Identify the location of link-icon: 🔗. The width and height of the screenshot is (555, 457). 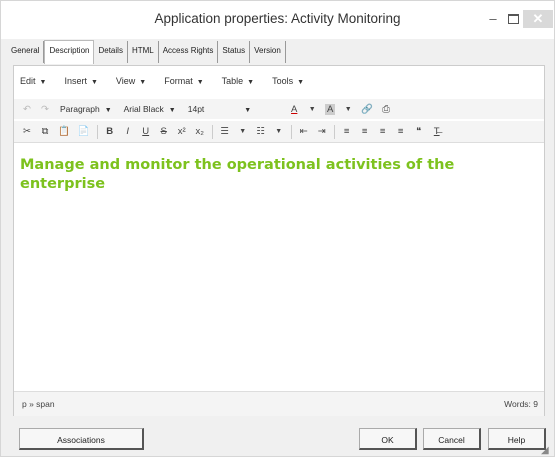
(367, 109).